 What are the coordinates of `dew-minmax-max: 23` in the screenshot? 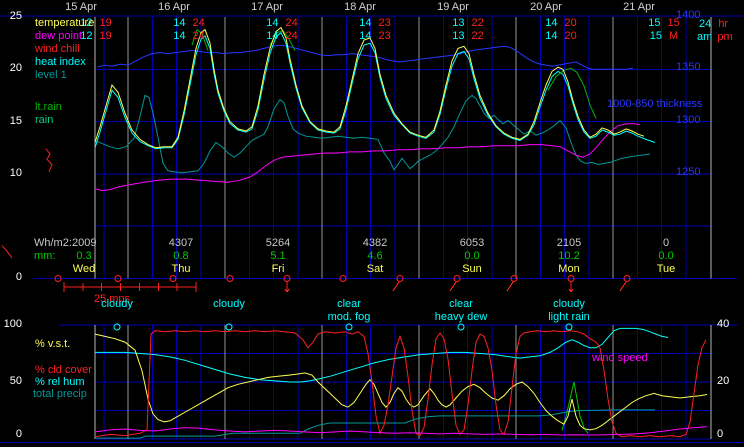 It's located at (384, 36).